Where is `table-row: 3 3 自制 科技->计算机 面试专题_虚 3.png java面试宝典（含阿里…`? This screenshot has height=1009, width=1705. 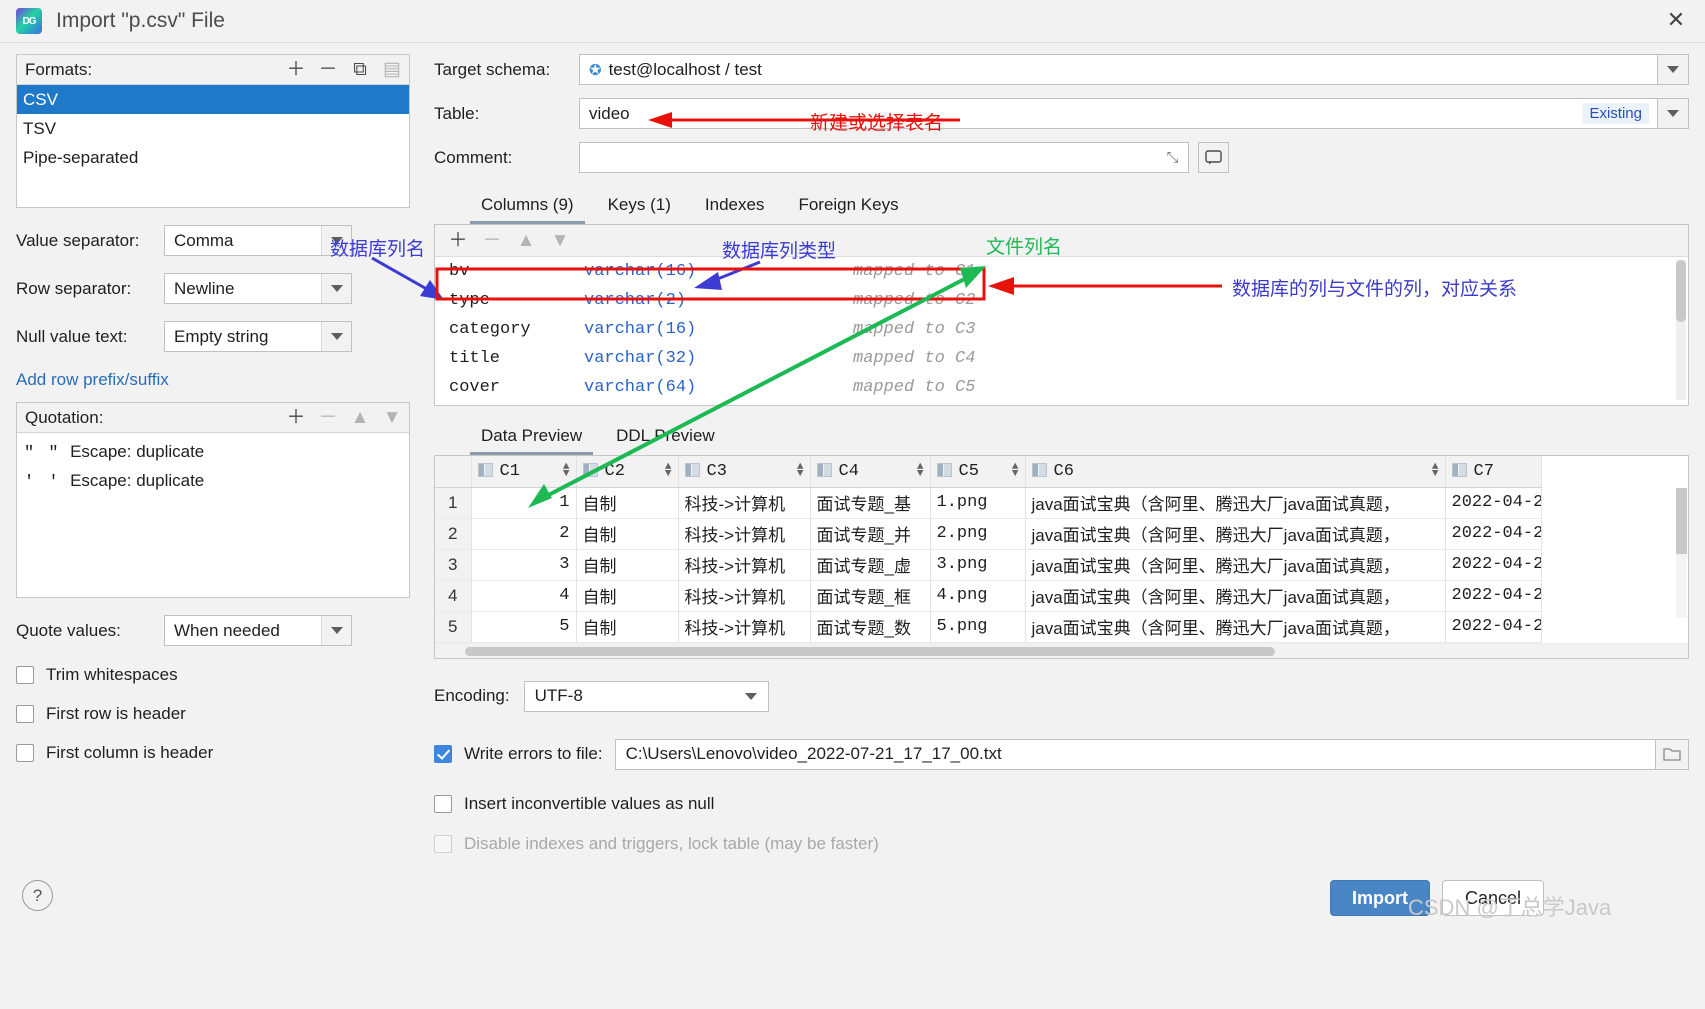
table-row: 3 3 自制 科技->计算机 面试专题_虚 3.png java面试宝典（含阿里… is located at coordinates (988, 565).